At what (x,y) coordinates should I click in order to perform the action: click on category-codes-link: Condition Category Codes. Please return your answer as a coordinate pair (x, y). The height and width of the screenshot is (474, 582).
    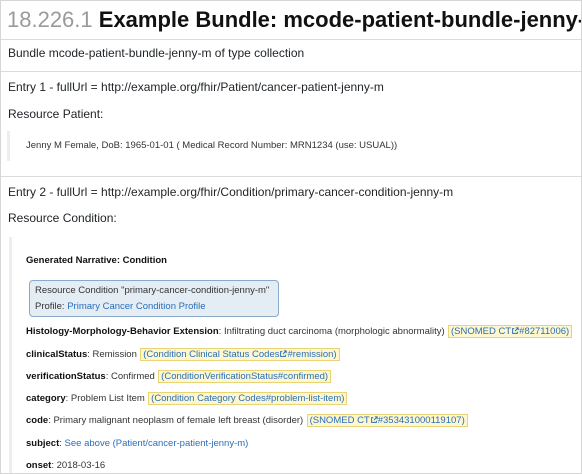
    Looking at the image, I should click on (209, 398).